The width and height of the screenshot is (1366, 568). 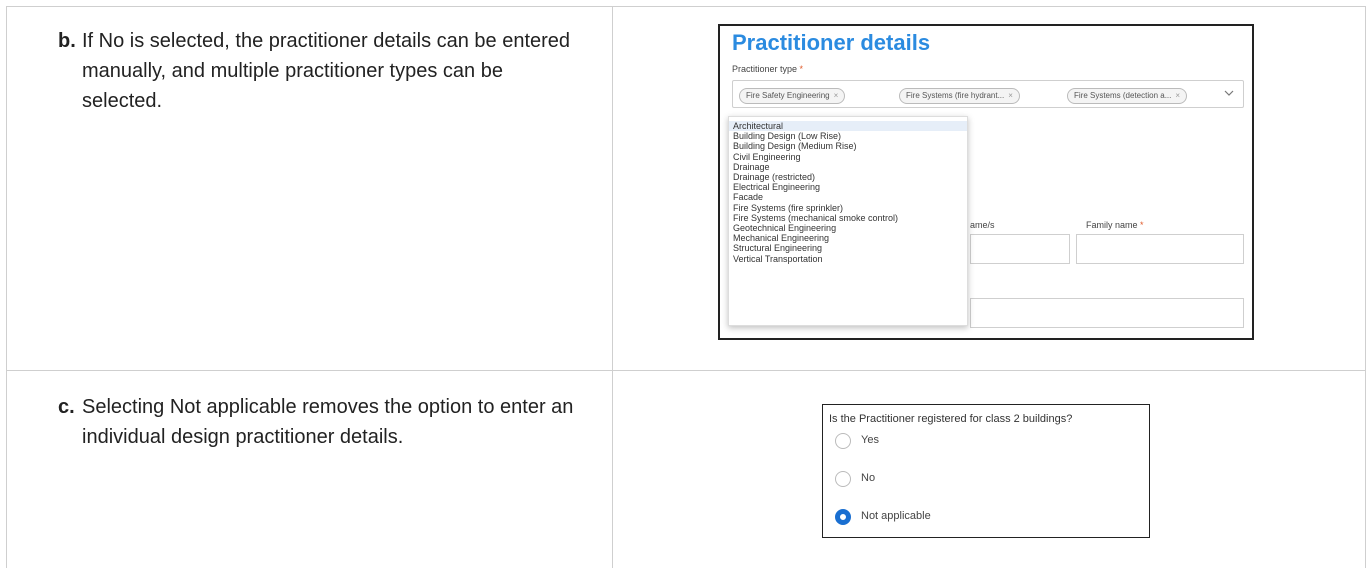 I want to click on table-row-divider, so click(x=686, y=370).